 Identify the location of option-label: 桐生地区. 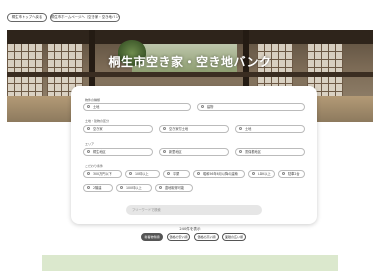
(99, 152).